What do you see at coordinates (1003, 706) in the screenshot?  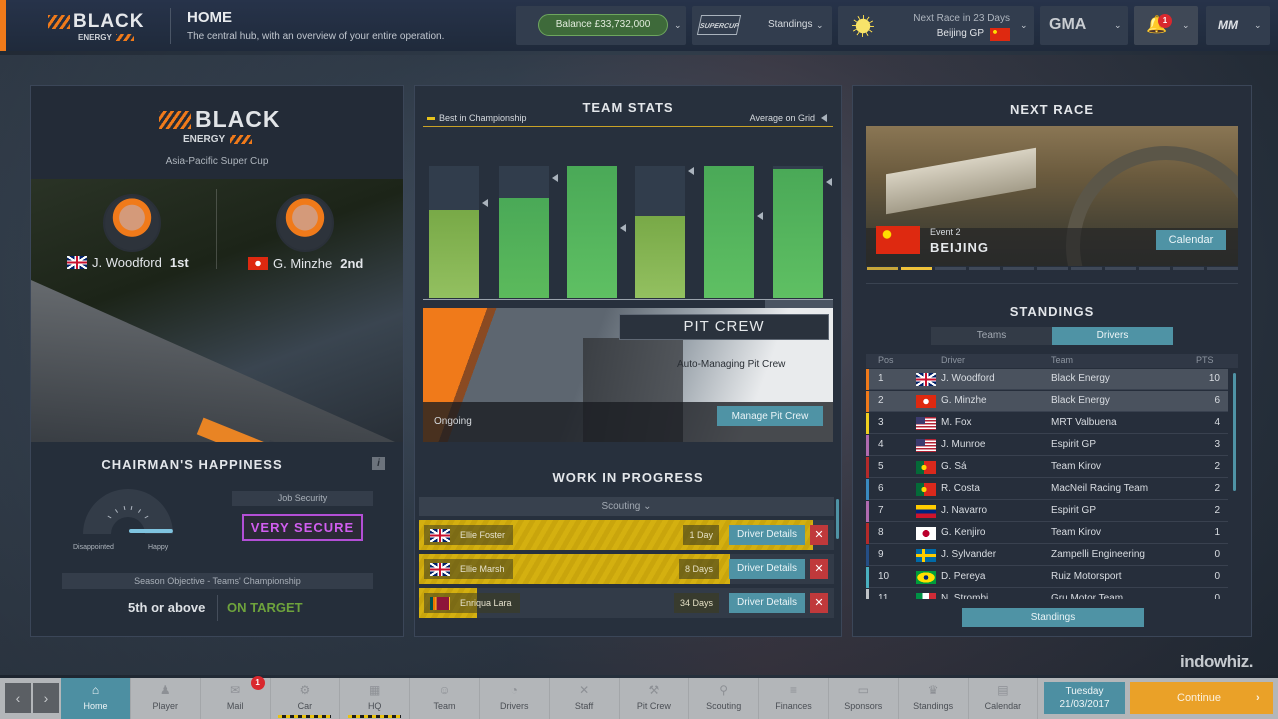 I see `nav-label: Calendar` at bounding box center [1003, 706].